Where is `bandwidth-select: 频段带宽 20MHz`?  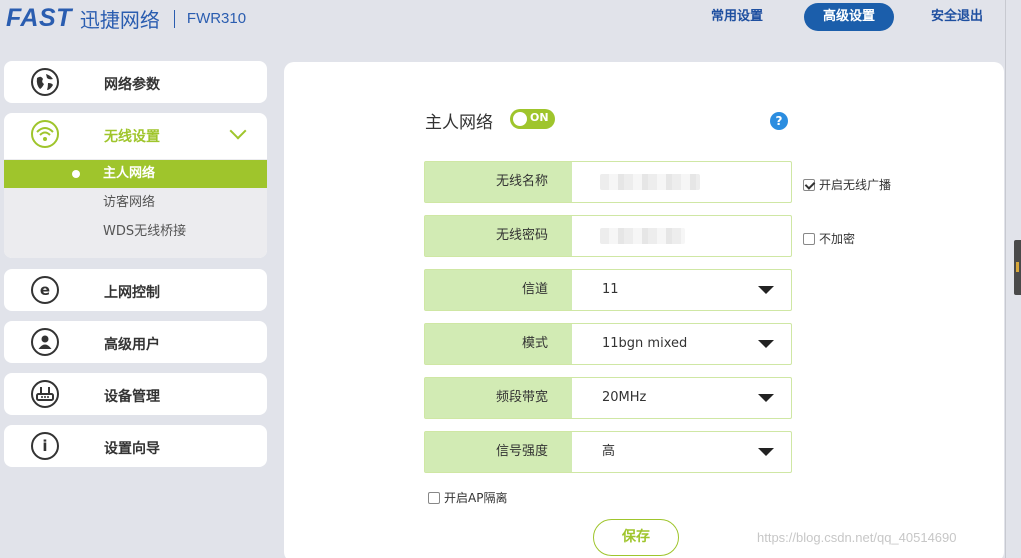
bandwidth-select: 频段带宽 20MHz is located at coordinates (608, 398).